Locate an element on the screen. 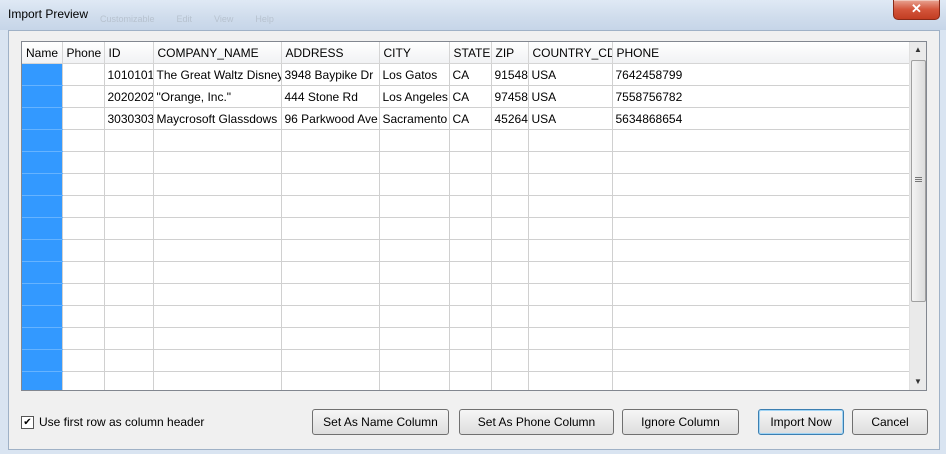 The image size is (946, 454). table-cell: 45264 is located at coordinates (510, 118).